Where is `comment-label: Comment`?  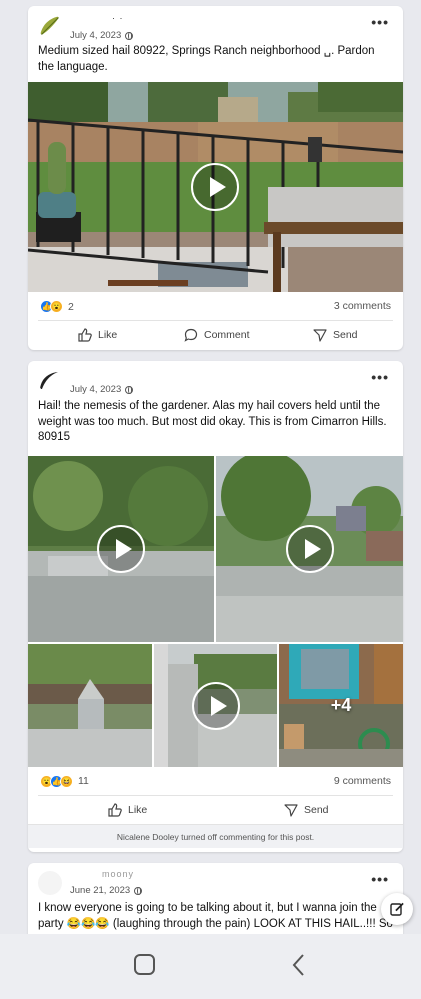
comment-label: Comment is located at coordinates (227, 335).